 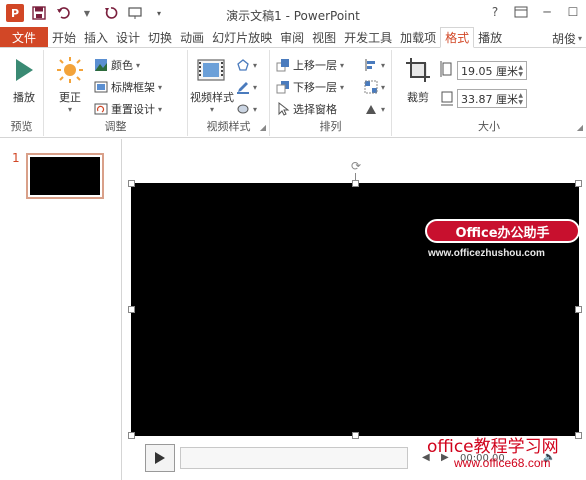 I want to click on play-button: 播放, so click(x=24, y=79).